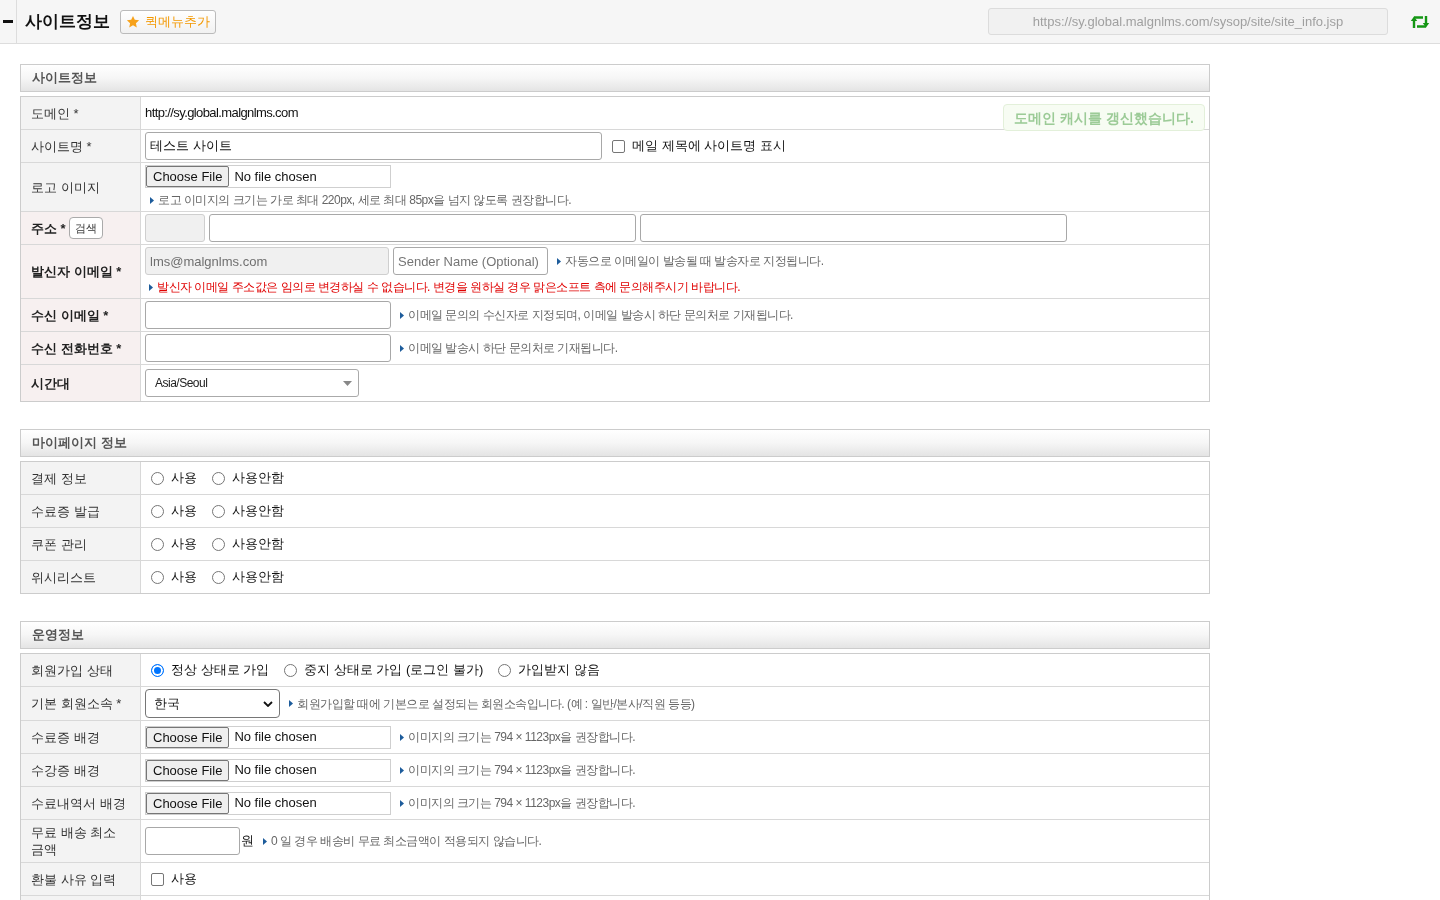 This screenshot has height=900, width=1440. I want to click on field-label: 발신자 이메일 *, so click(76, 271).